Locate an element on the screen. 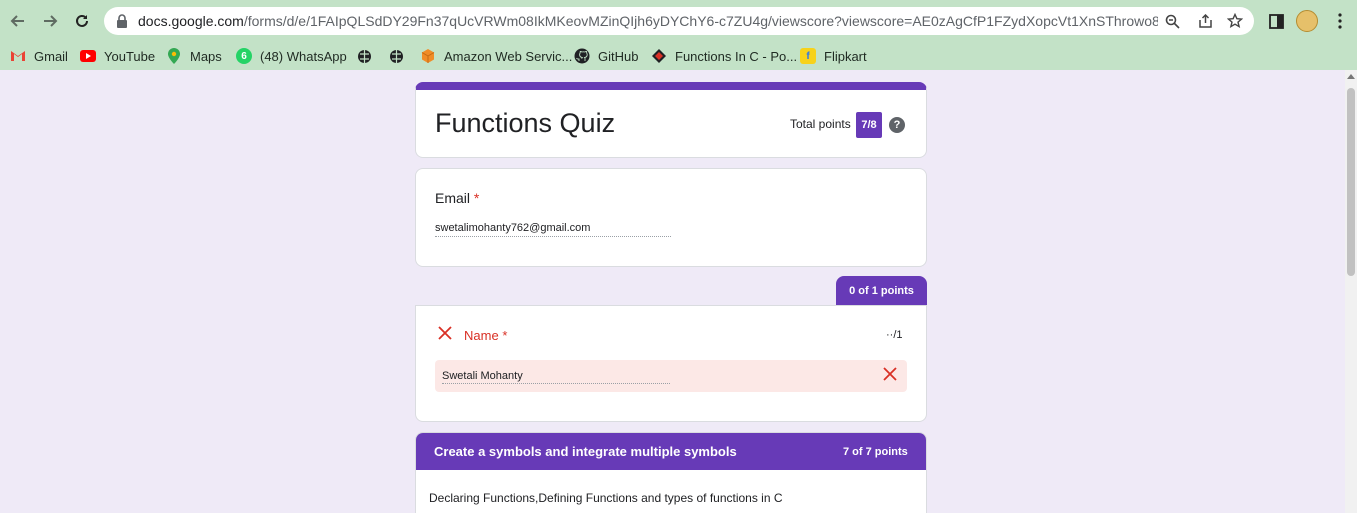 The height and width of the screenshot is (513, 1357). flipkart-icon: f is located at coordinates (808, 56).